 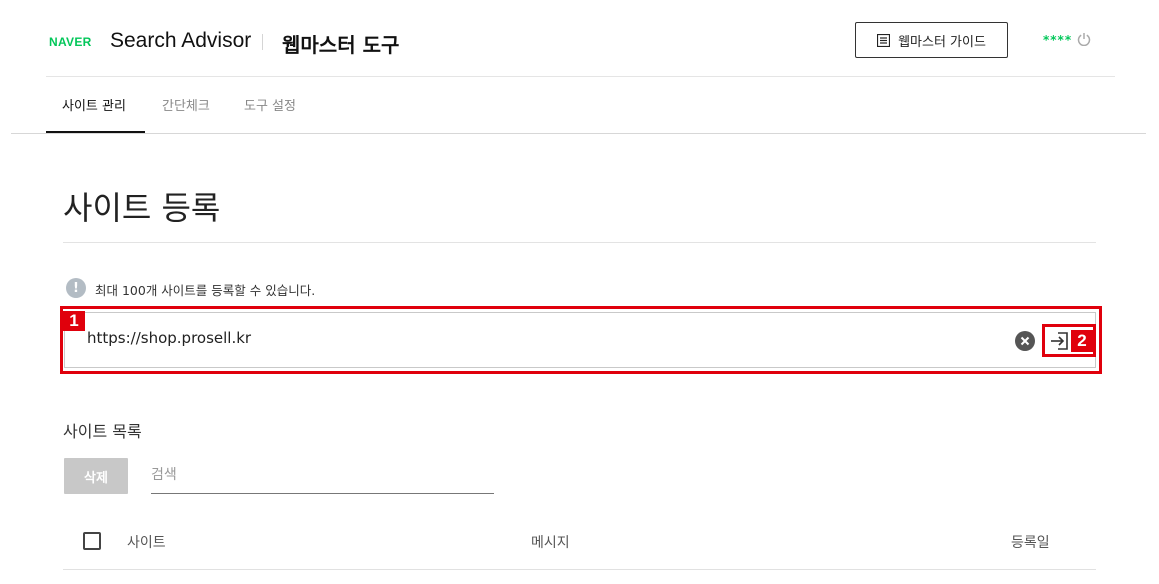 I want to click on delete-button: 삭제, so click(x=96, y=476).